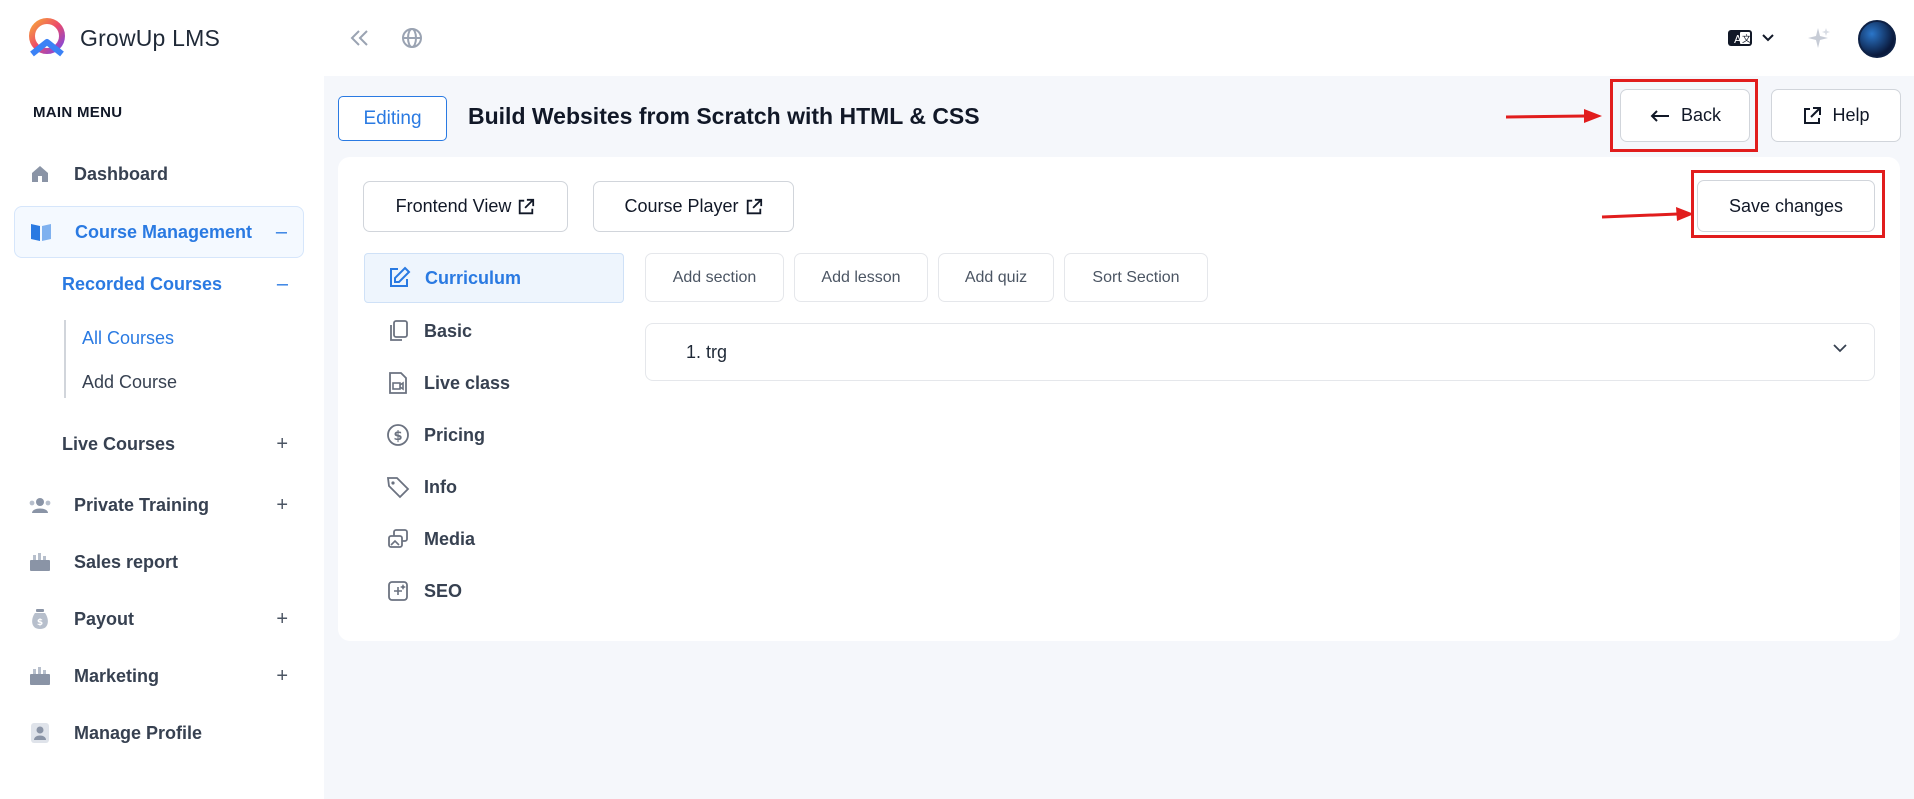 Image resolution: width=1914 pixels, height=799 pixels. I want to click on save-changes-label: Save changes, so click(1786, 205).